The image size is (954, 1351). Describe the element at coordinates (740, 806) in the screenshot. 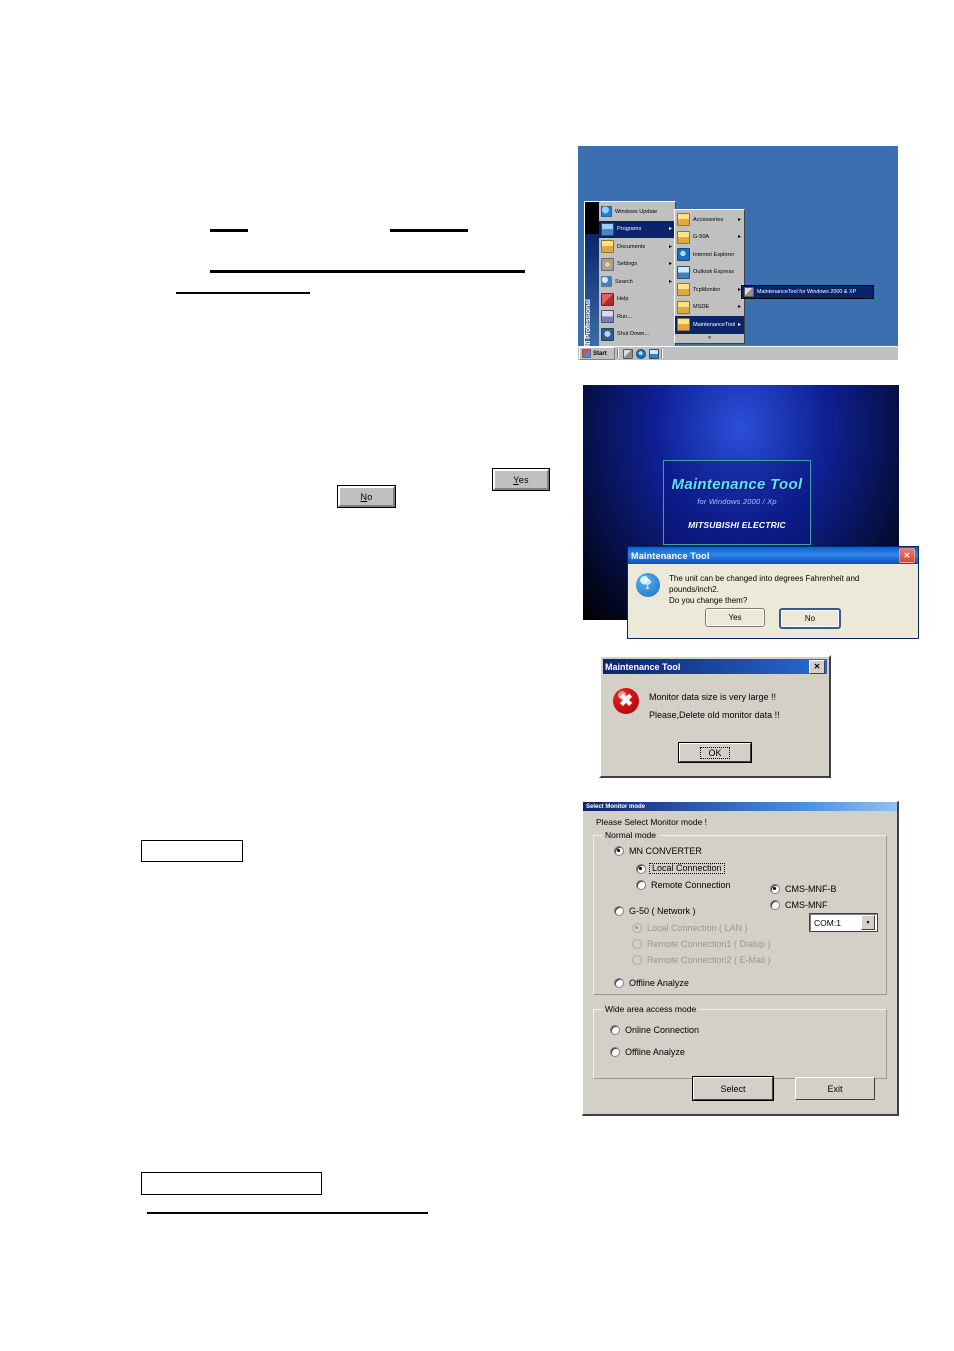

I see `dialog-title-bar: Select Monitor mode` at that location.